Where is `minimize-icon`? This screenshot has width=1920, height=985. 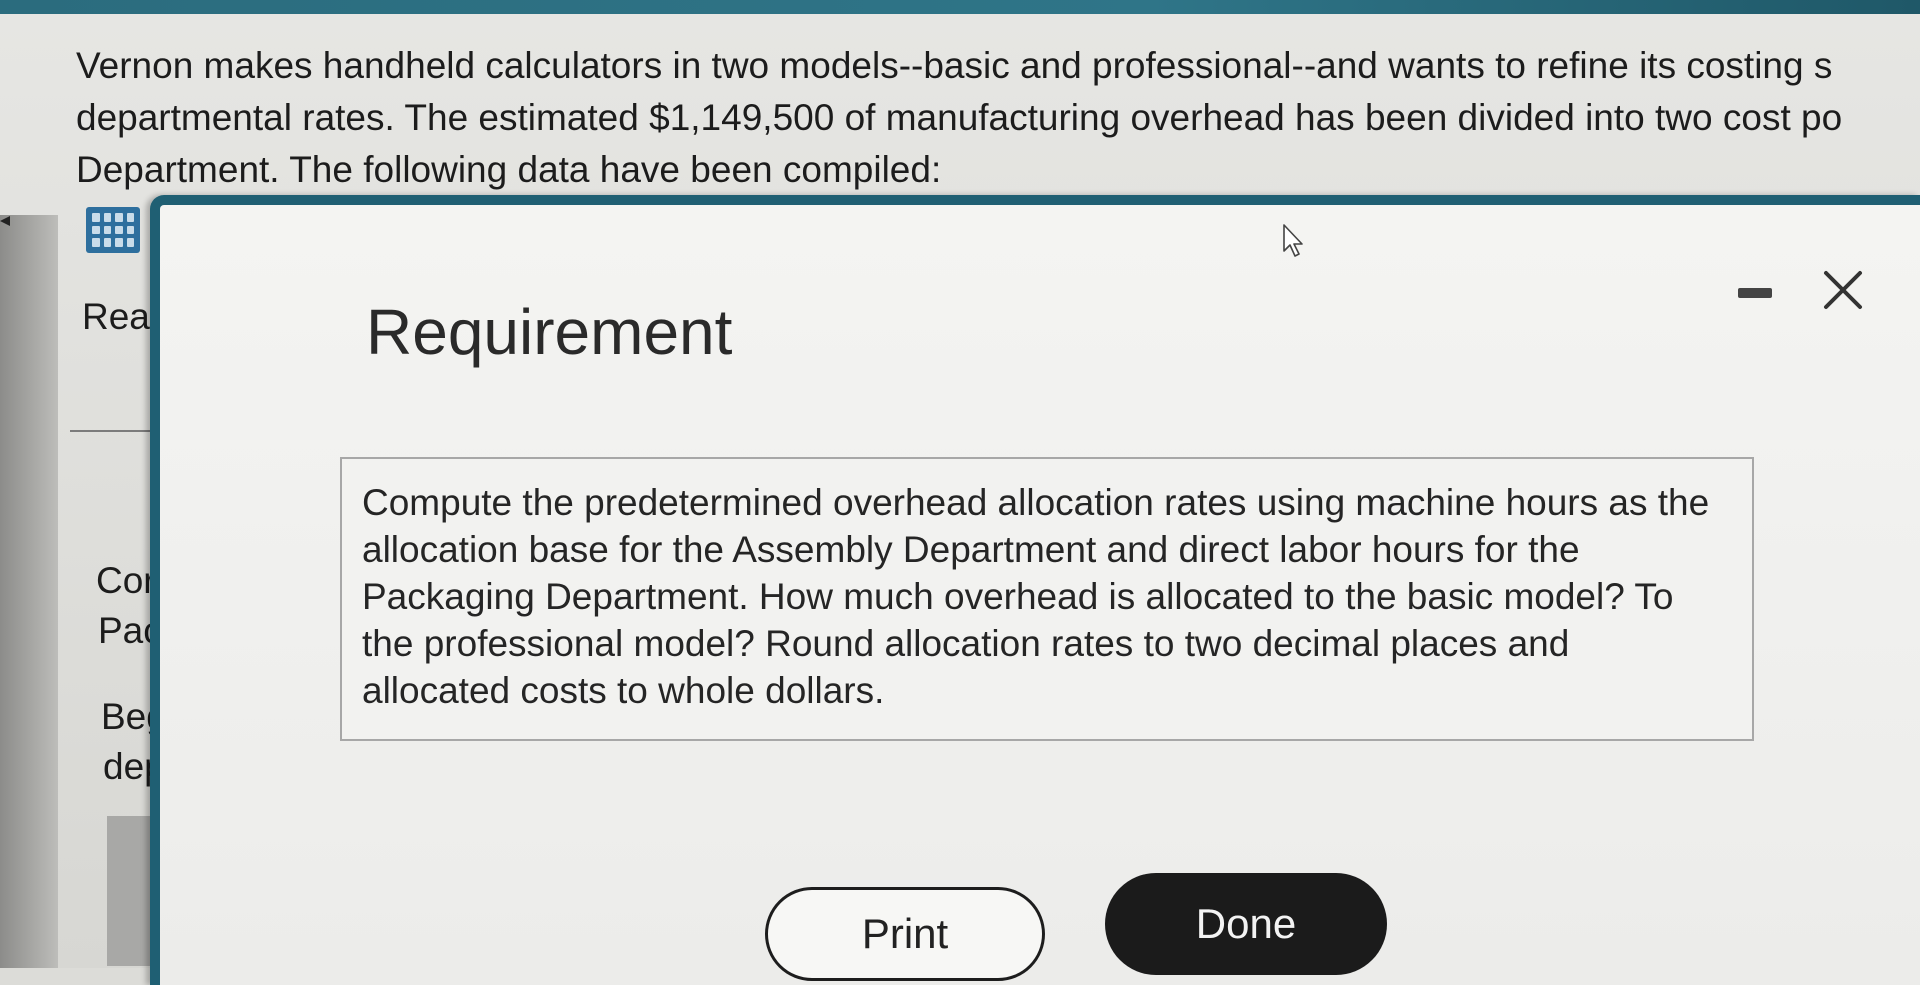 minimize-icon is located at coordinates (1755, 293).